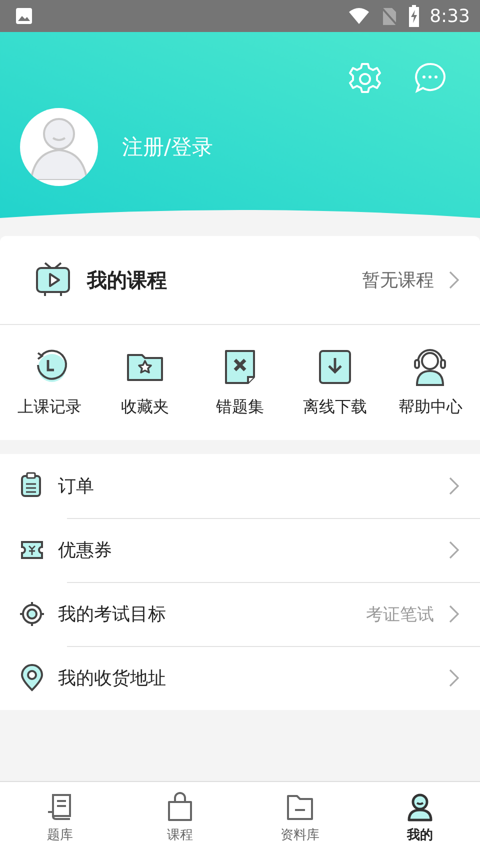  Describe the element at coordinates (144, 382) in the screenshot. I see `shortcut-button: 收藏夹` at that location.